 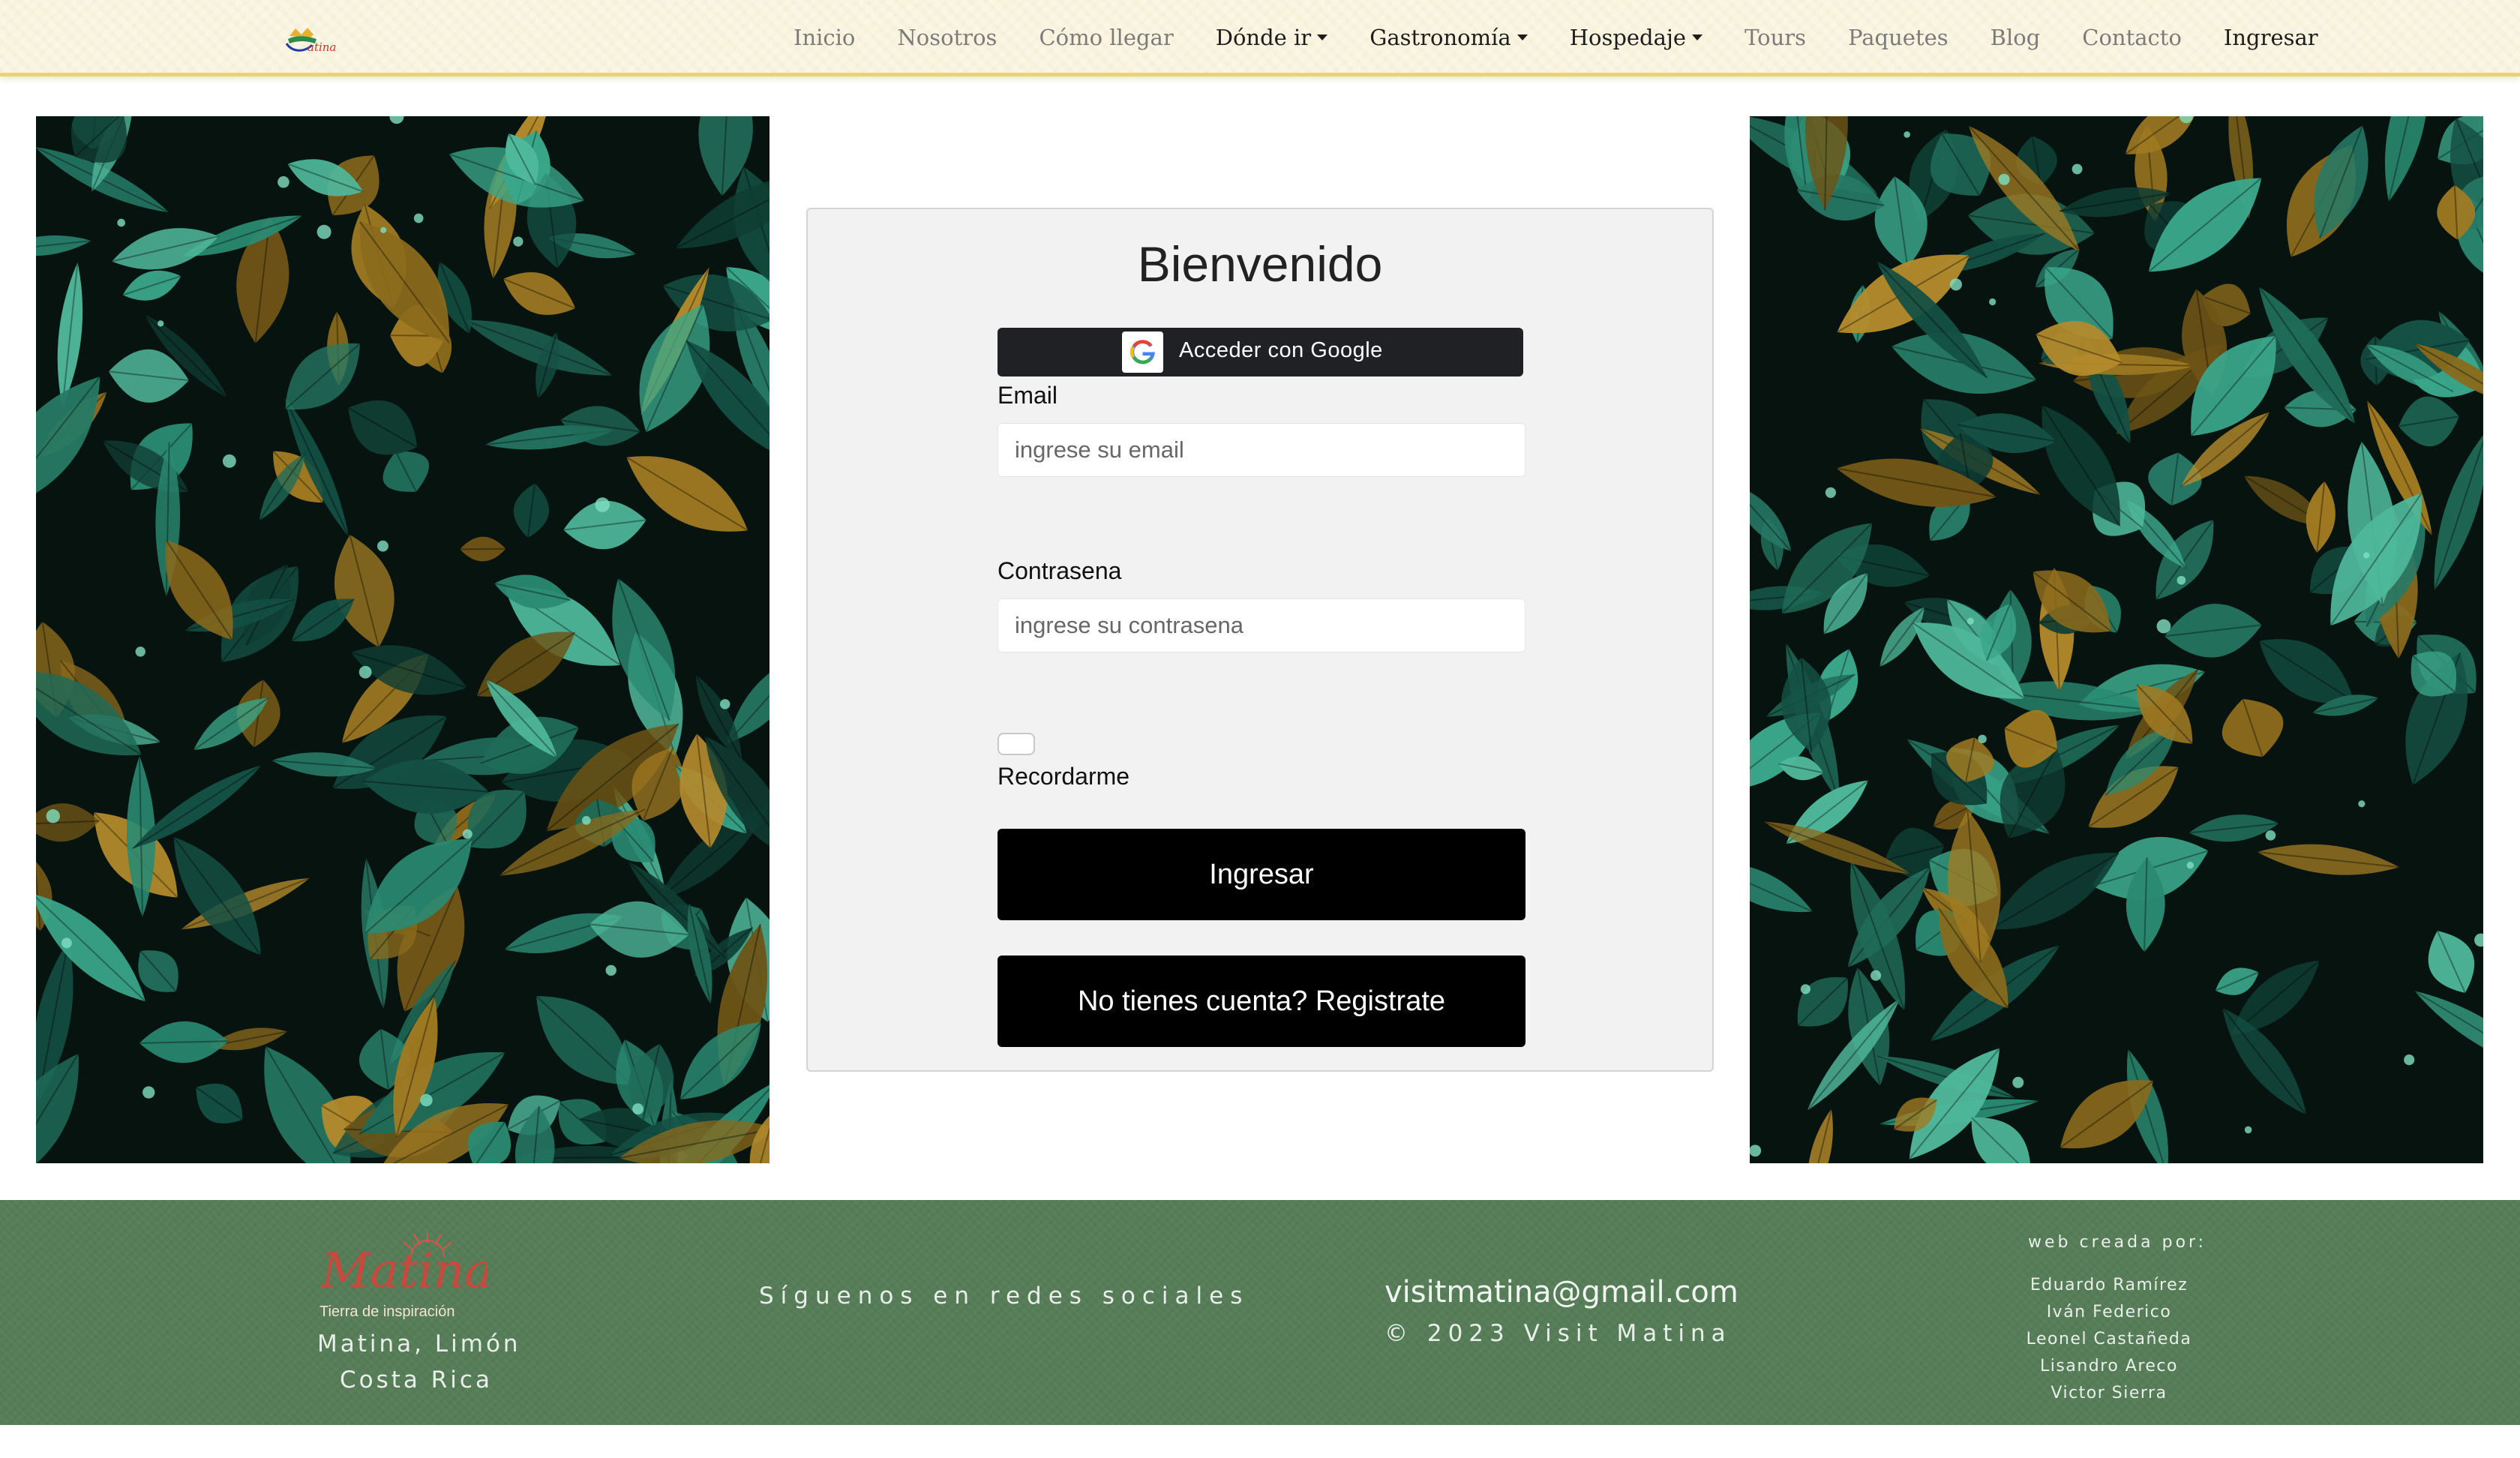 I want to click on nav-link-4: Gastronomía, so click(x=1448, y=37).